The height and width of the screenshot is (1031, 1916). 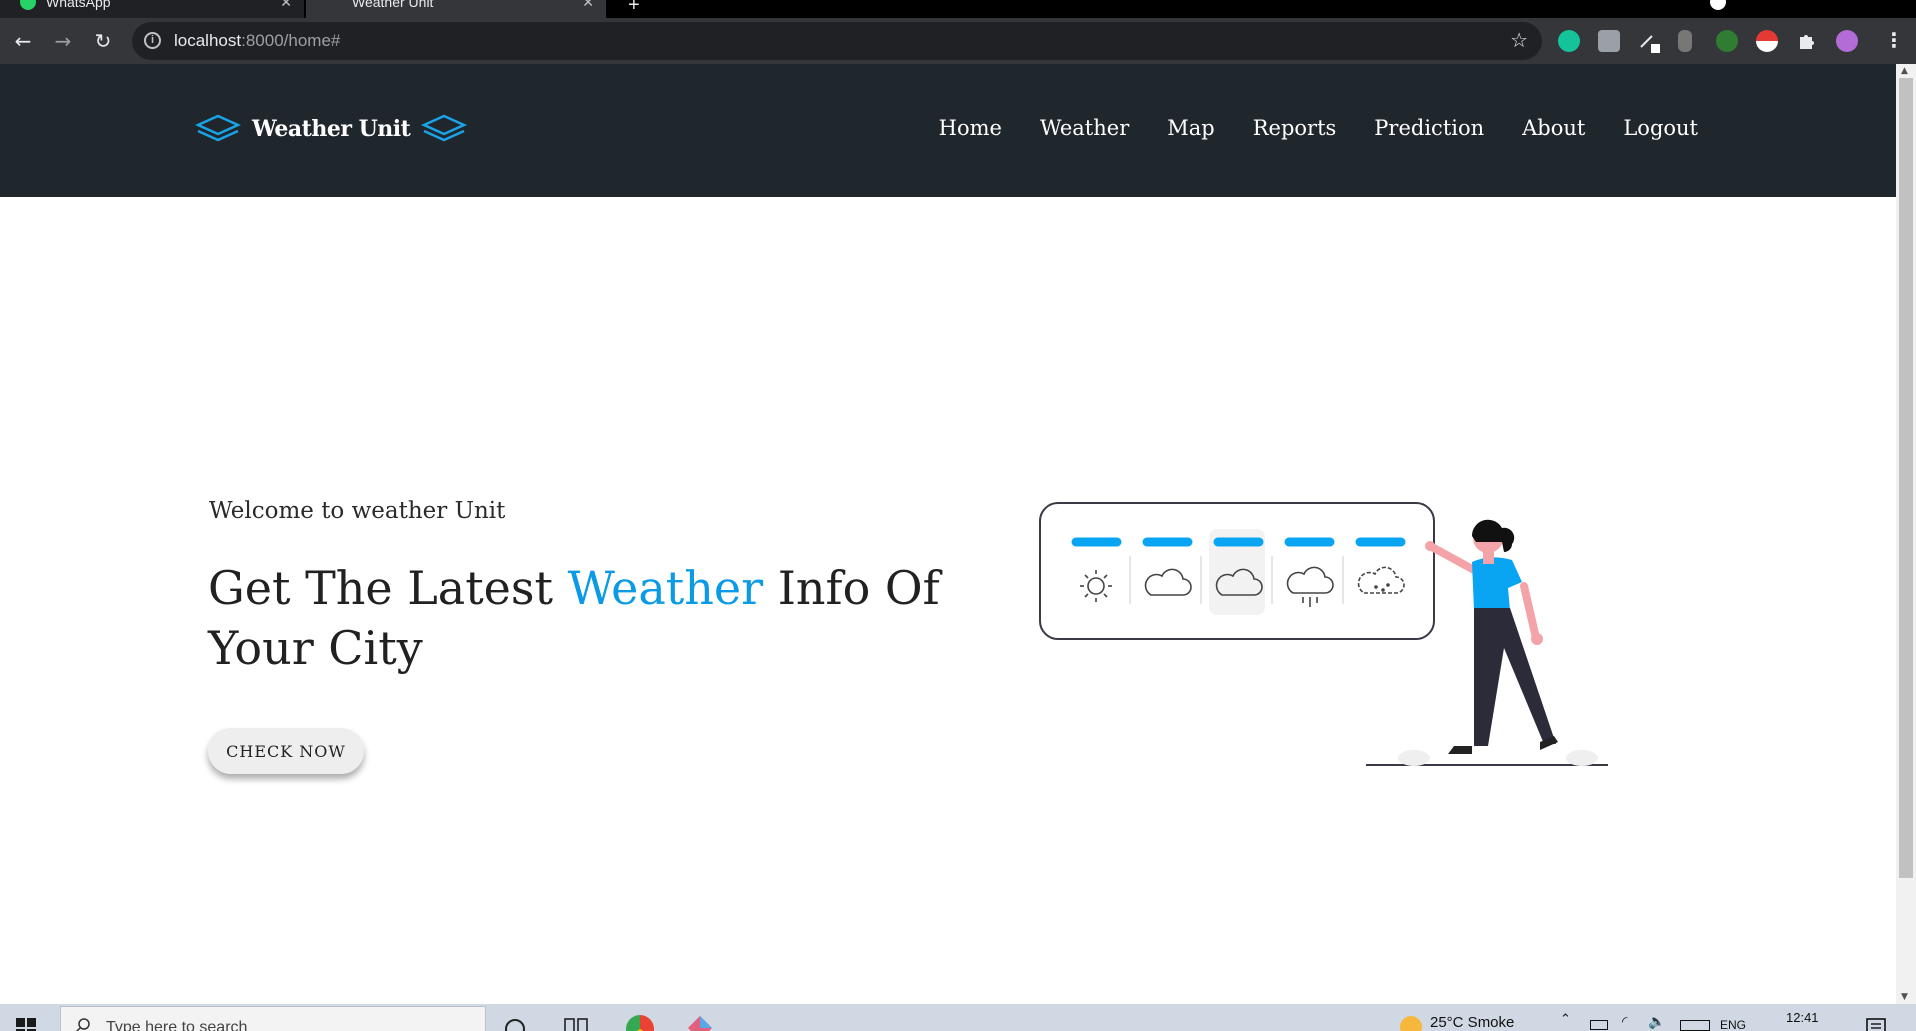 What do you see at coordinates (1411, 1023) in the screenshot?
I see `weather-sun-icon` at bounding box center [1411, 1023].